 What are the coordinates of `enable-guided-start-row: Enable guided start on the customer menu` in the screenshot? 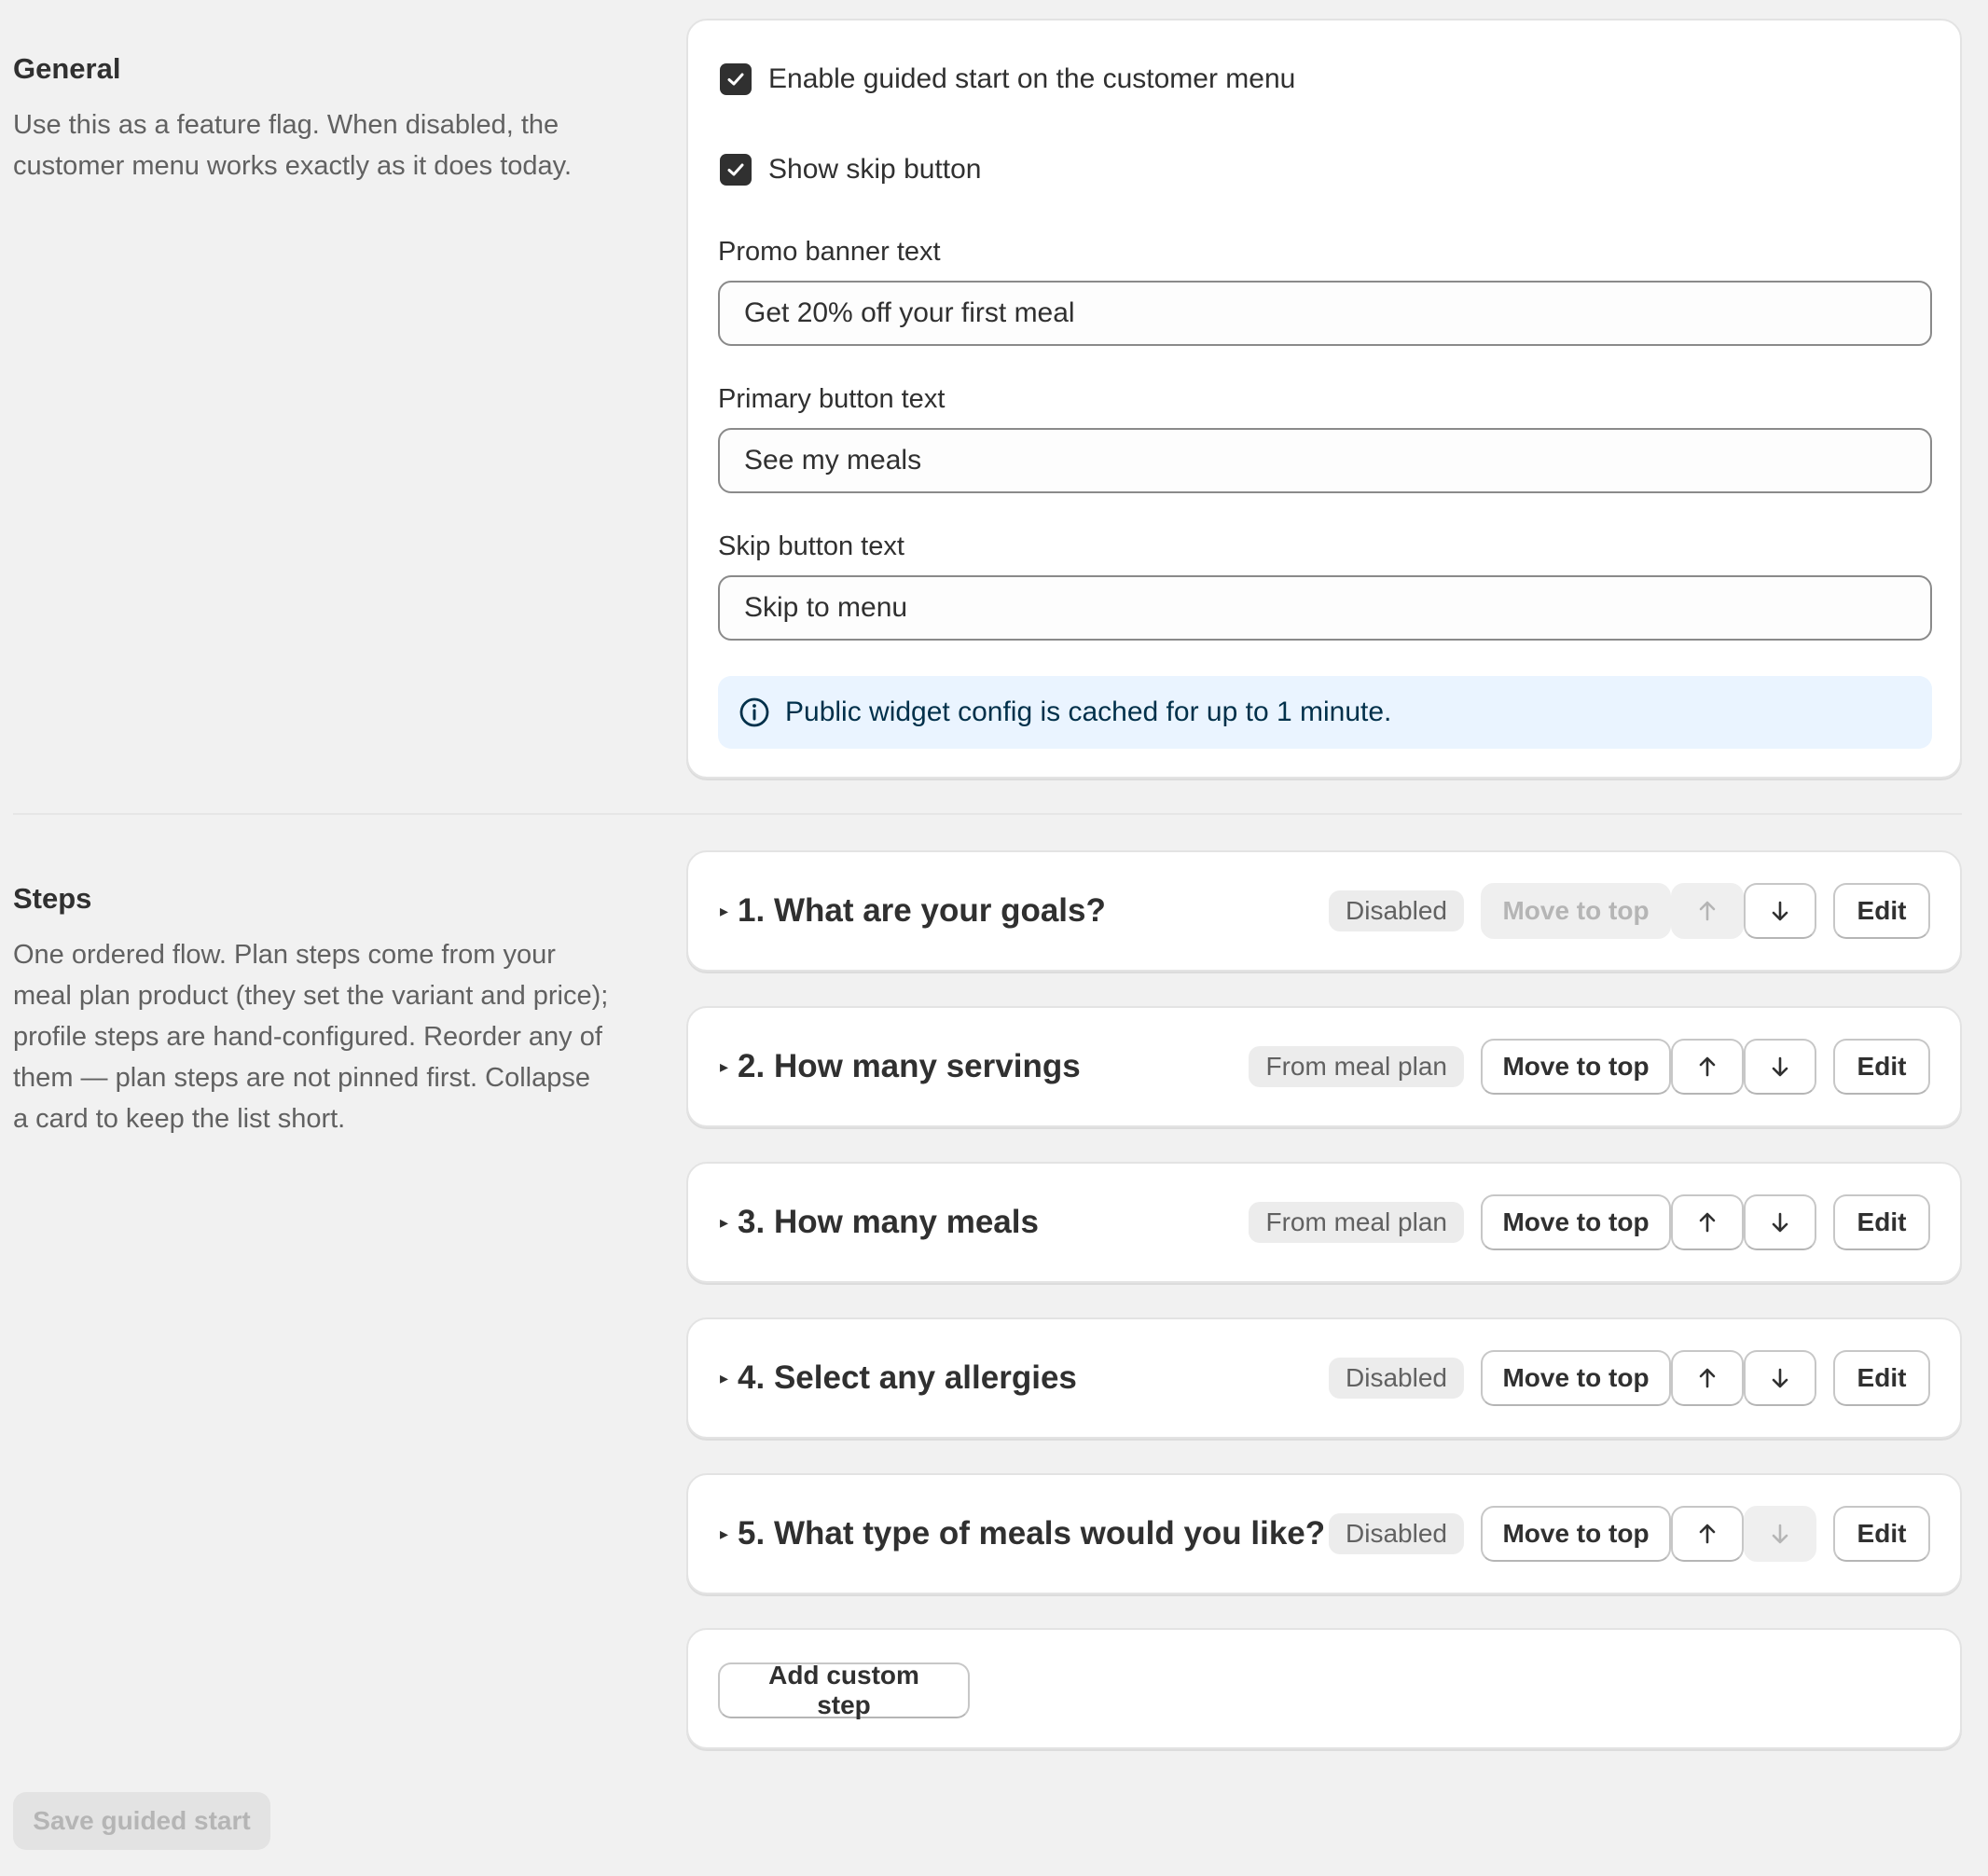 It's located at (1007, 79).